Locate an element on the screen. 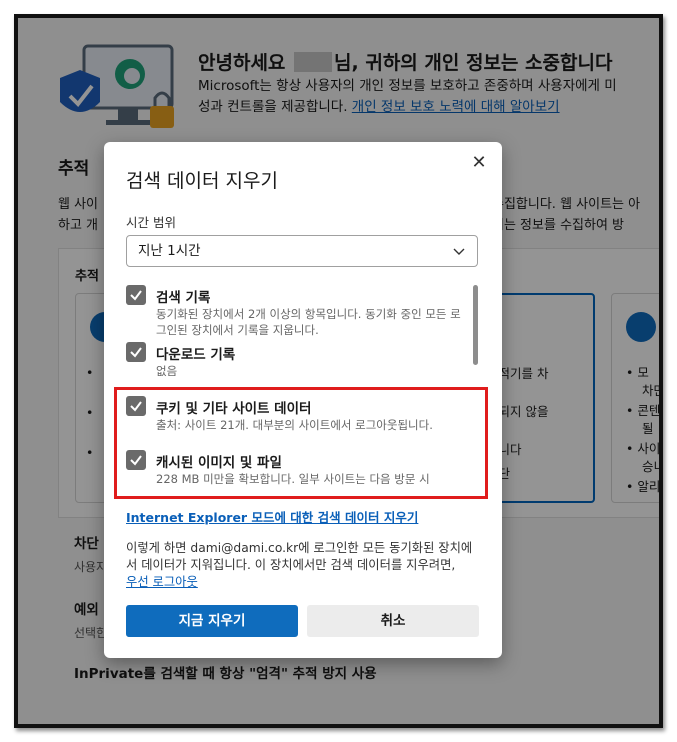  option-title: 검색 기록 is located at coordinates (183, 298).